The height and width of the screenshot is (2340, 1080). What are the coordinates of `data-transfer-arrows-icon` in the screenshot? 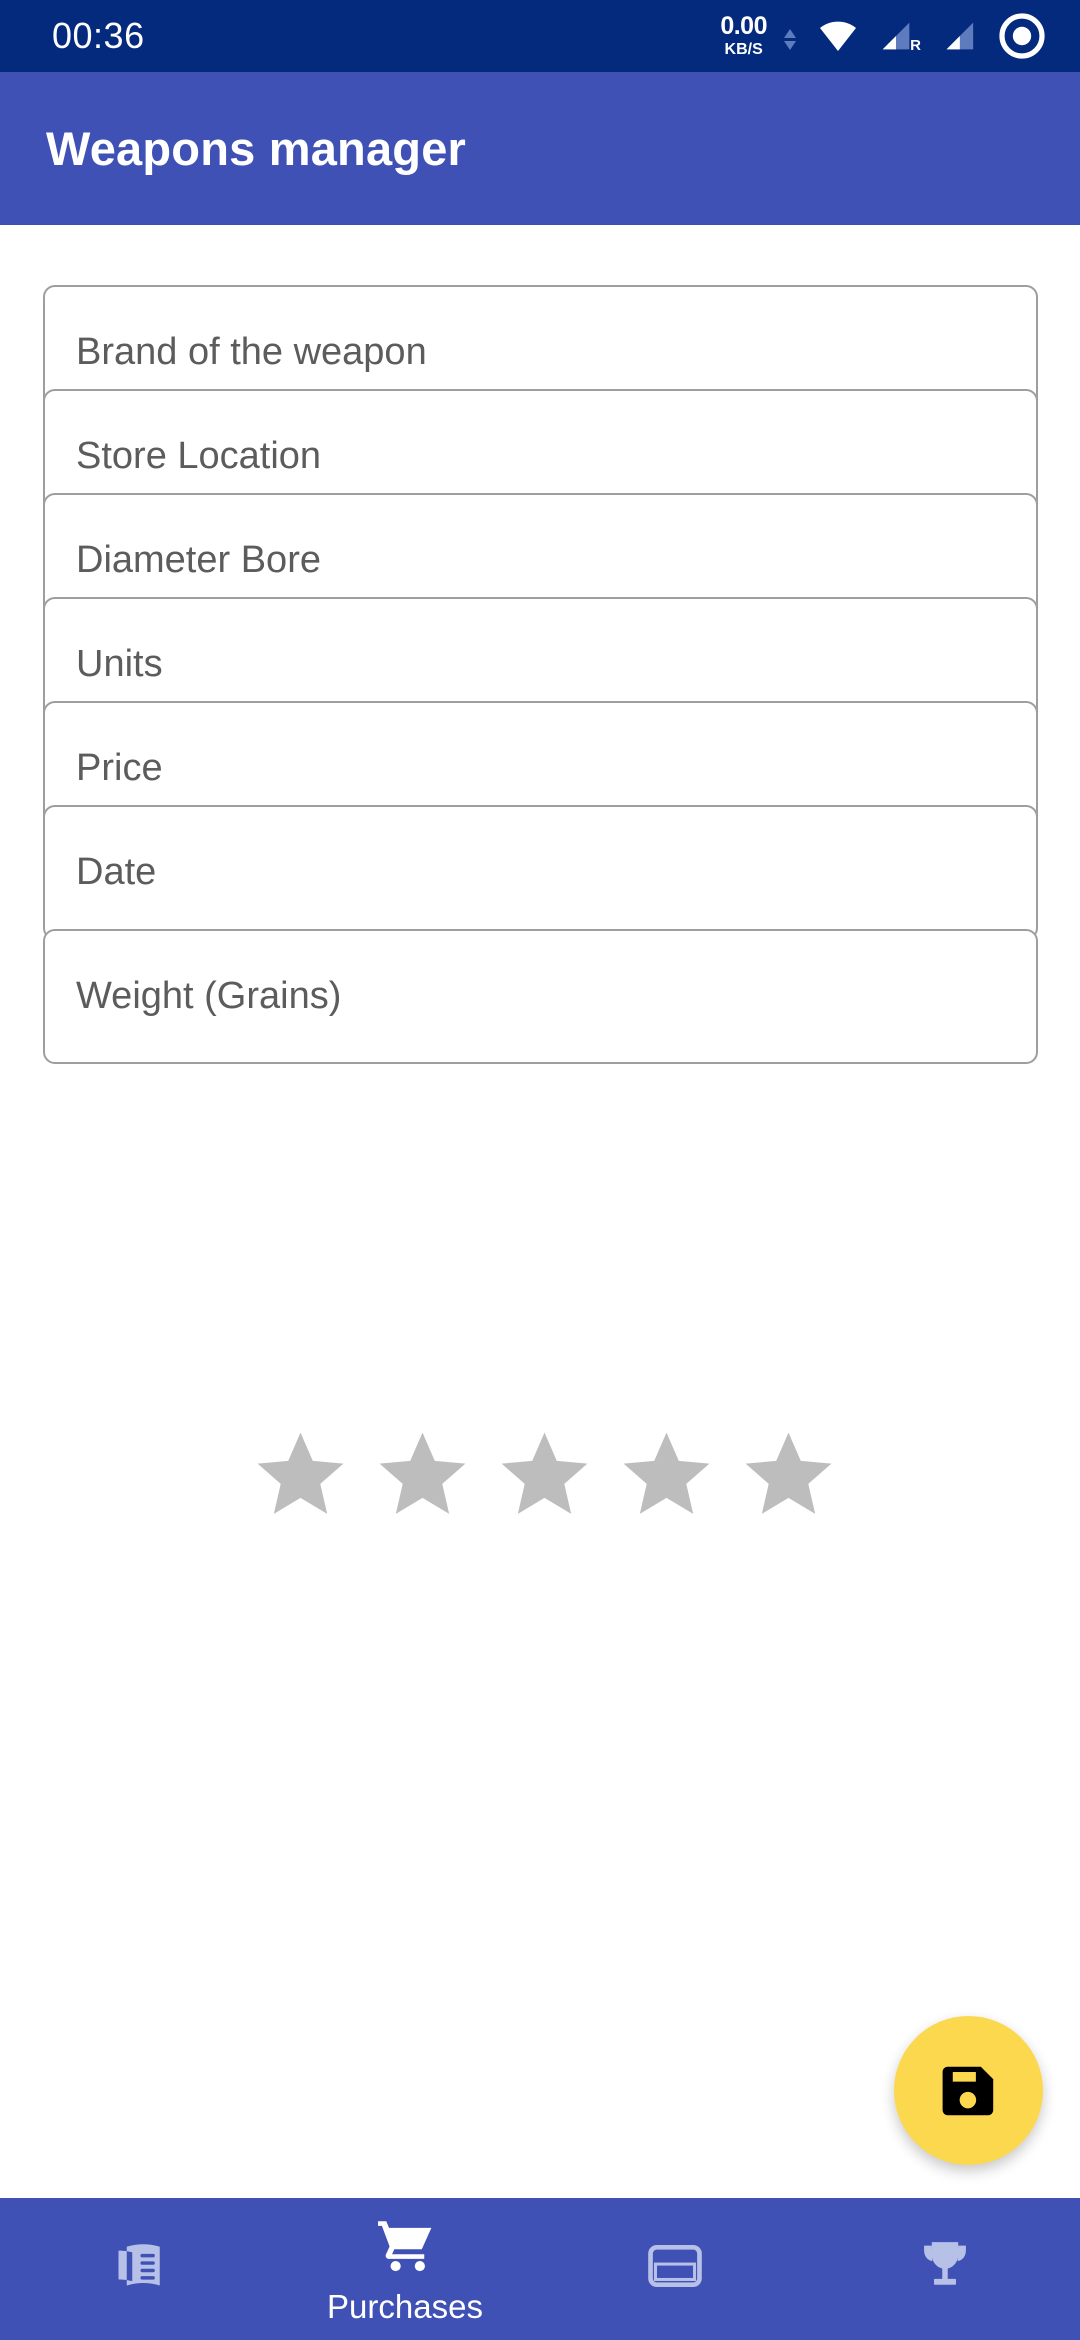 It's located at (790, 39).